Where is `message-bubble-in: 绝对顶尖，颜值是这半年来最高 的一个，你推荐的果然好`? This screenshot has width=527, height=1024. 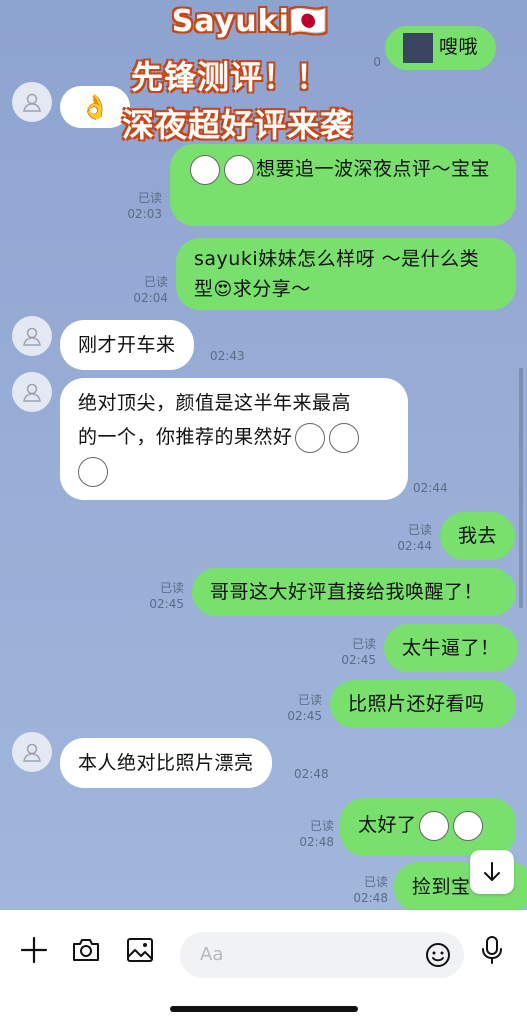
message-bubble-in: 绝对顶尖，颜值是这半年来最高 的一个，你推荐的果然好 is located at coordinates (234, 439).